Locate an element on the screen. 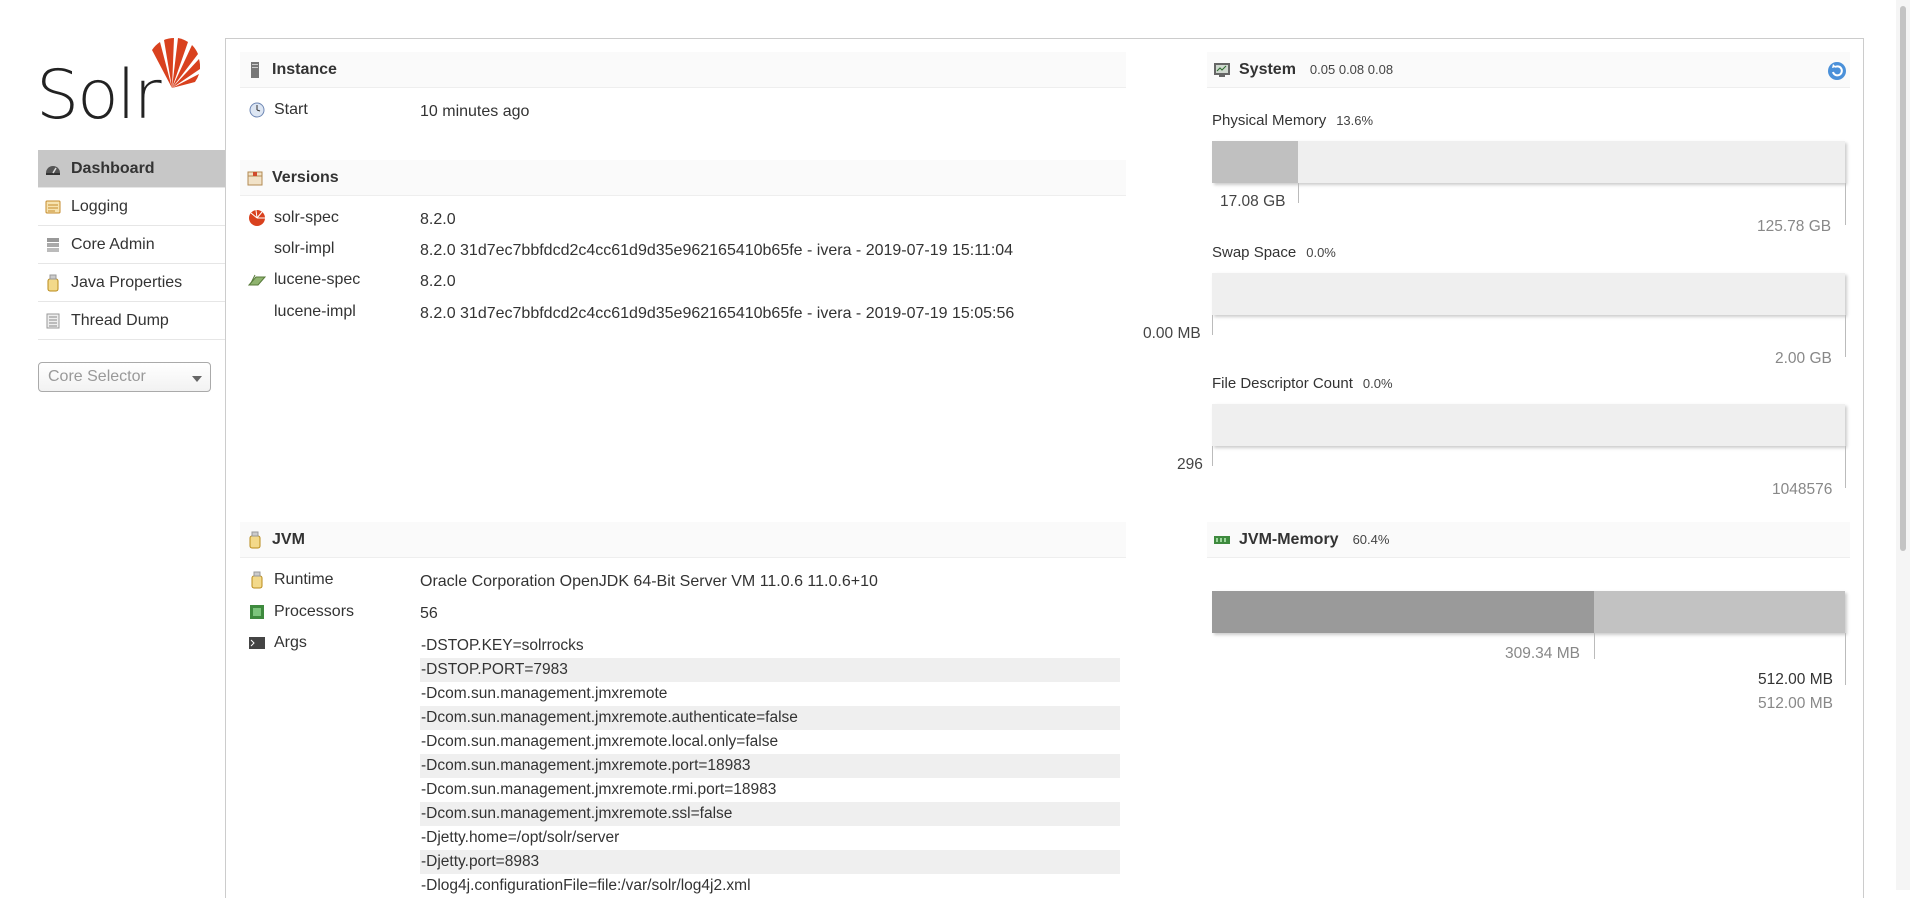 The height and width of the screenshot is (898, 1910). nav-label: Dashboard is located at coordinates (113, 168).